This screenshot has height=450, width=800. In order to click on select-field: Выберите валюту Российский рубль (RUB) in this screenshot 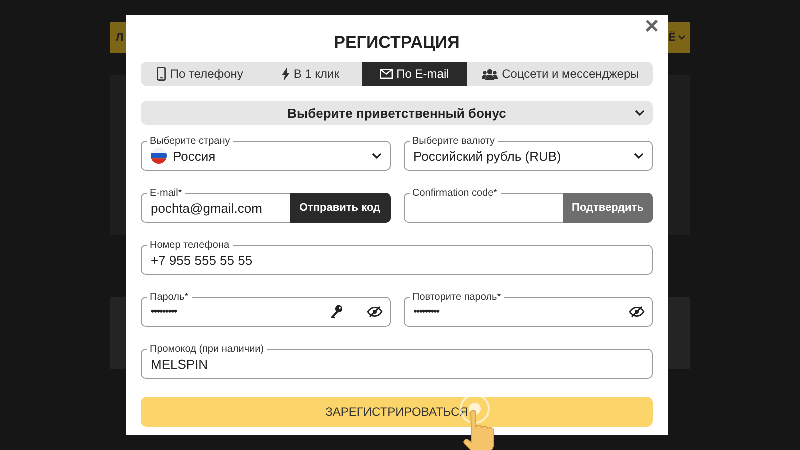, I will do `click(528, 152)`.